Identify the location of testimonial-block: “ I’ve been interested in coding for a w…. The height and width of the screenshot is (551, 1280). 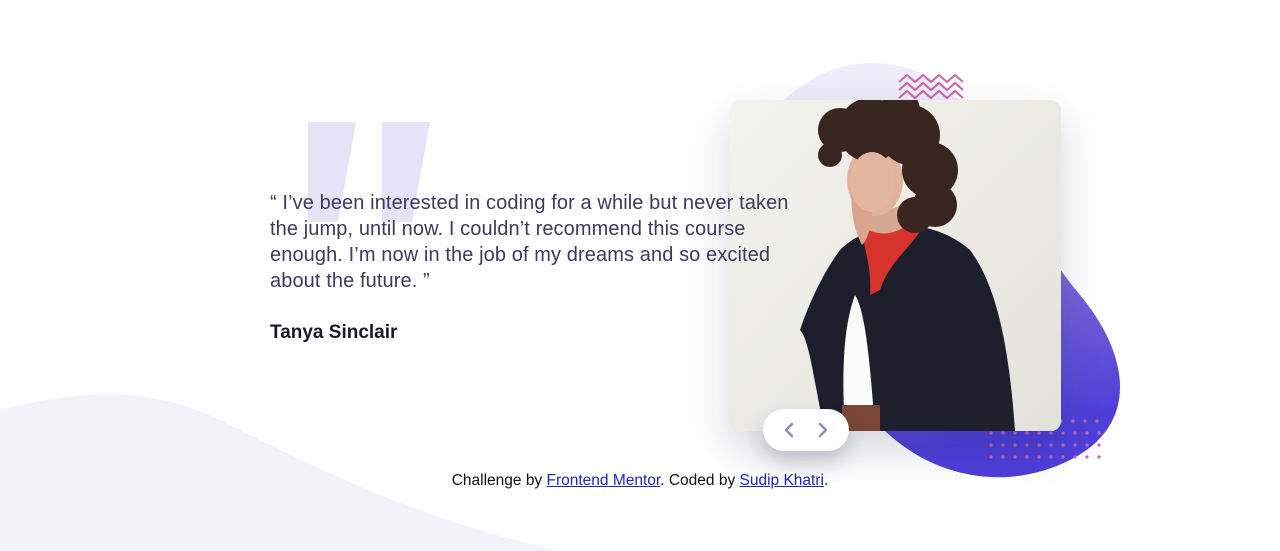
(535, 267).